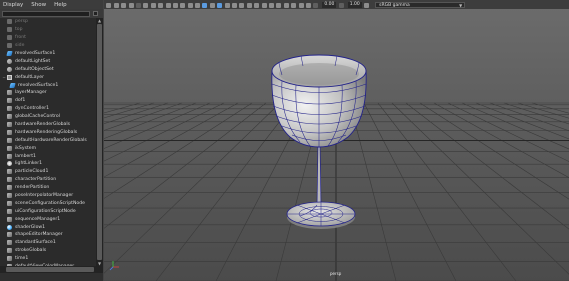  I want to click on outliner-item-label: hardwareRenderGlobals, so click(43, 125).